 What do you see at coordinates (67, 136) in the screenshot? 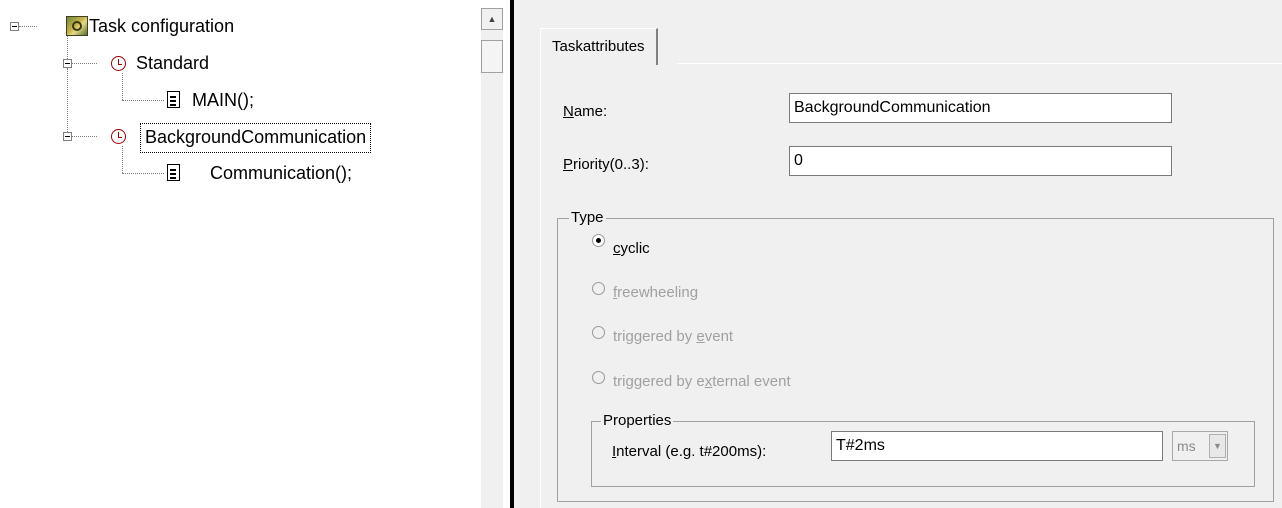
I see `collapse-toggle-background` at bounding box center [67, 136].